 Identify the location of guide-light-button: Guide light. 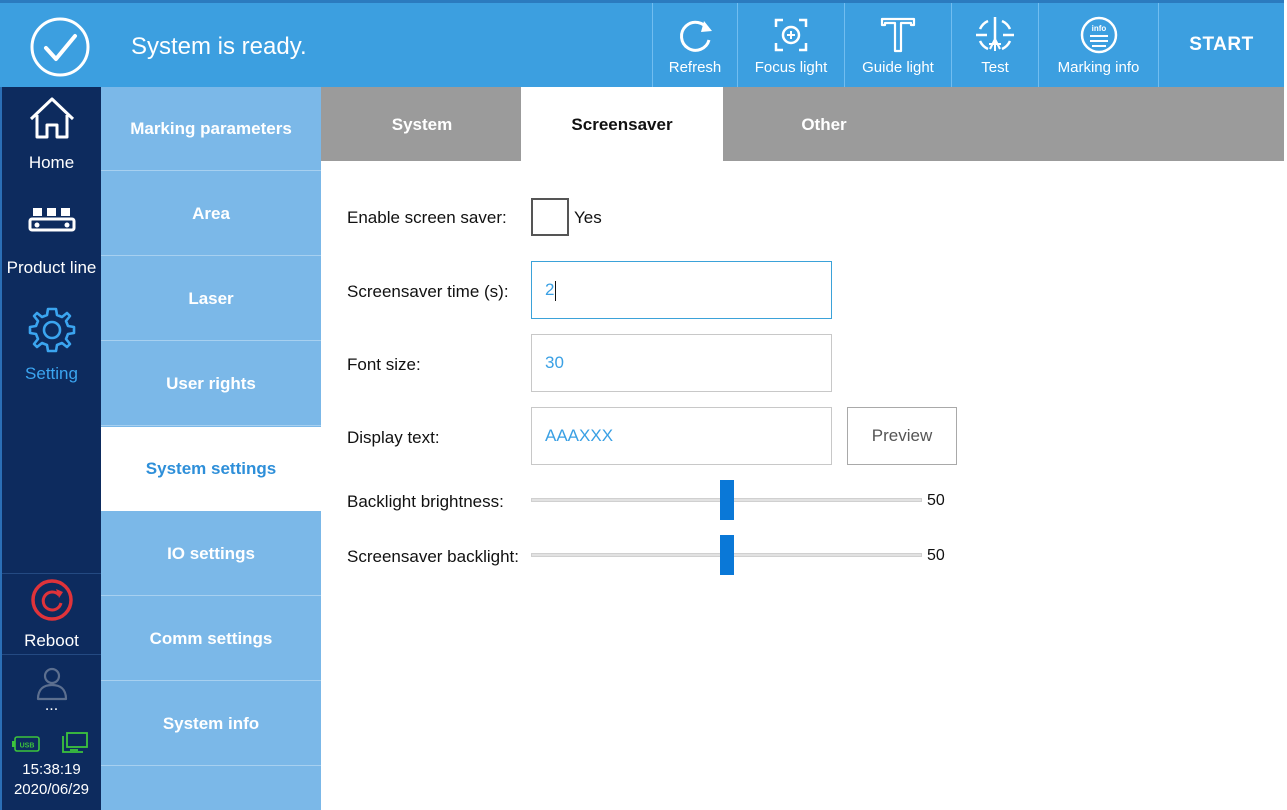
(897, 45).